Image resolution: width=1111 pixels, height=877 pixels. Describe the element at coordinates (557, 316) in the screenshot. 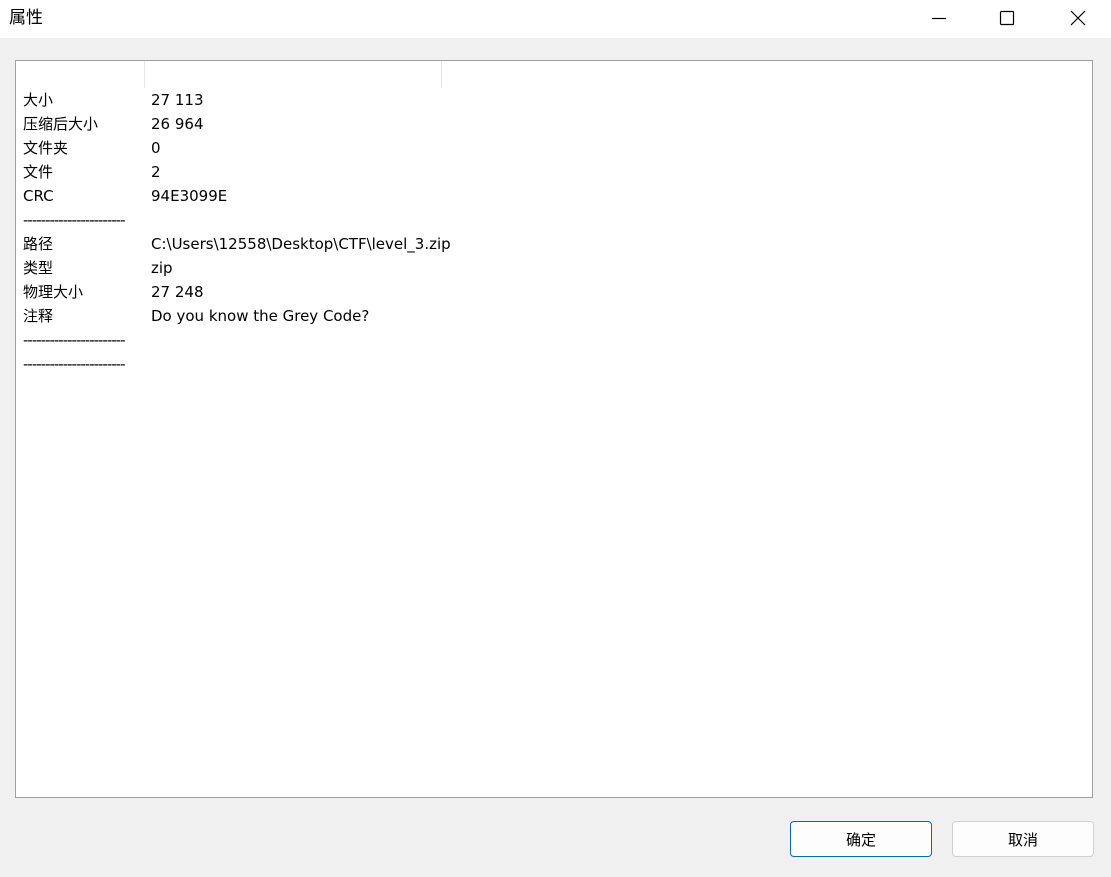

I see `property-row-comment: 注释 Do you know the Grey Code?` at that location.